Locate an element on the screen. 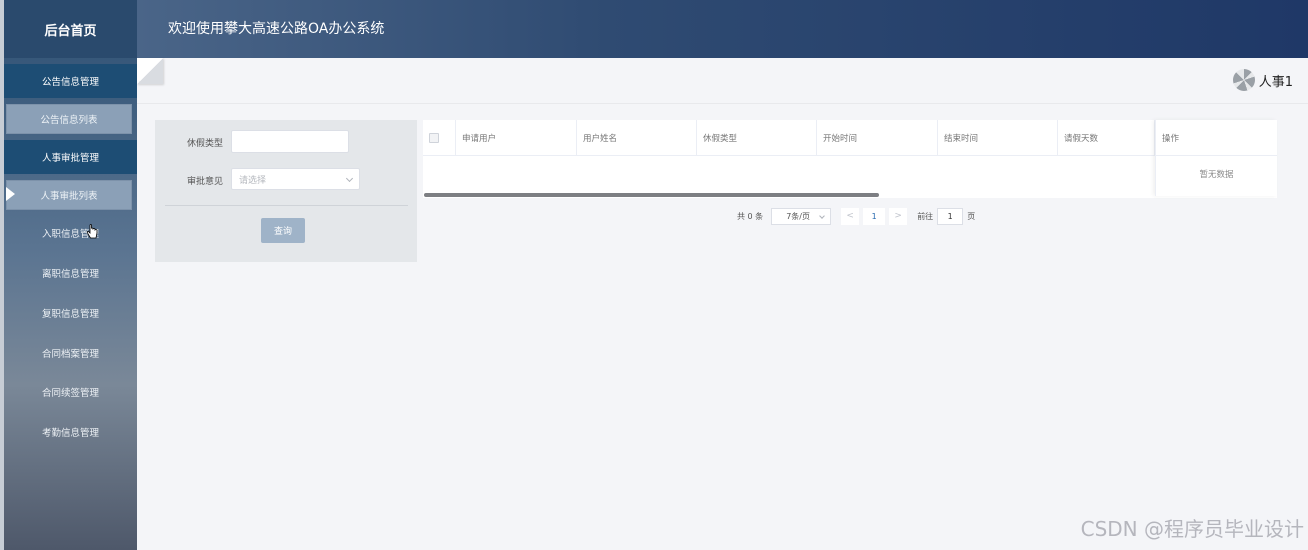  goto-label: 前往 is located at coordinates (925, 216).